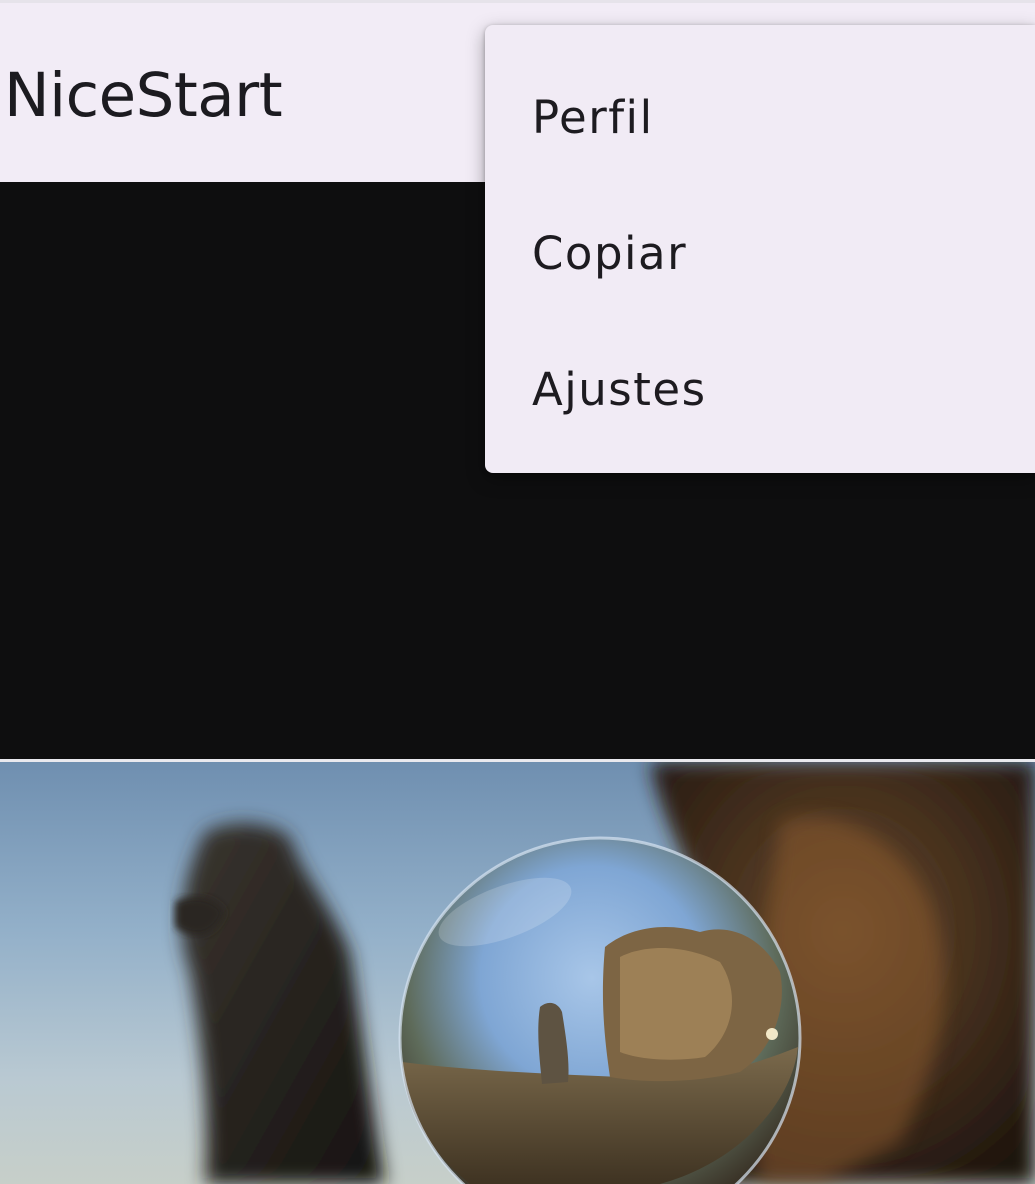 The height and width of the screenshot is (1184, 1035). Describe the element at coordinates (143, 95) in the screenshot. I see `app-title: NiceStart` at that location.